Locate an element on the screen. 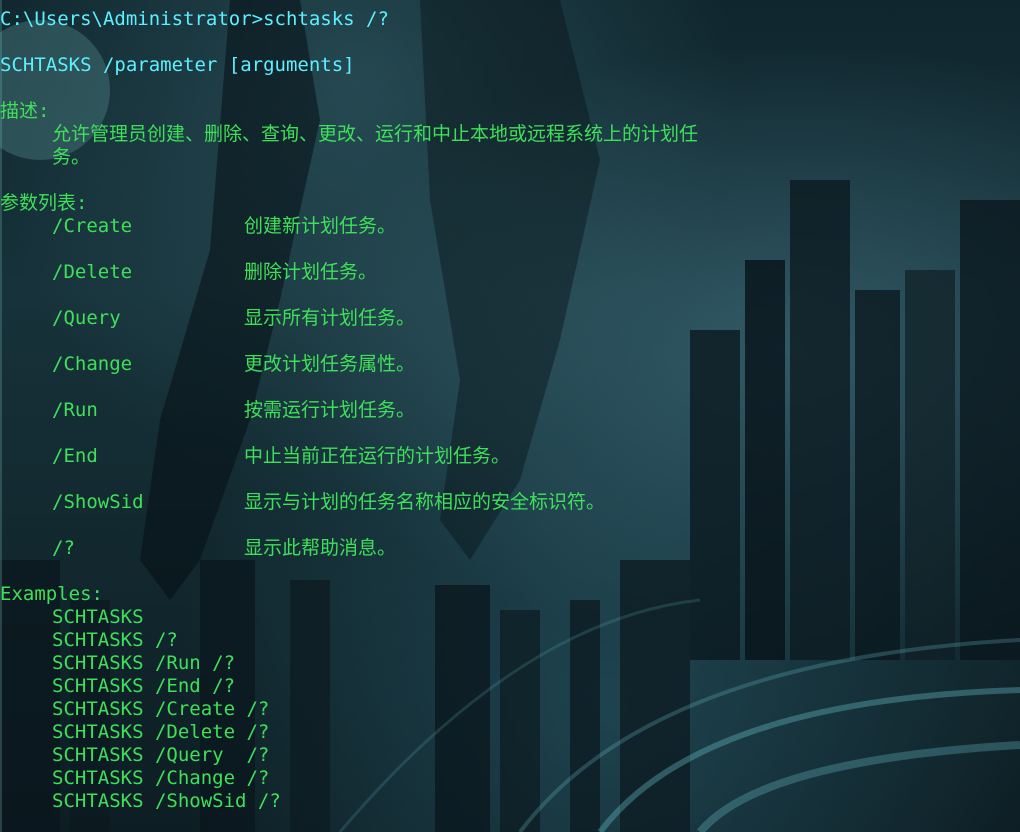  param-desc: 显示所有计划任务。 is located at coordinates (330, 318).